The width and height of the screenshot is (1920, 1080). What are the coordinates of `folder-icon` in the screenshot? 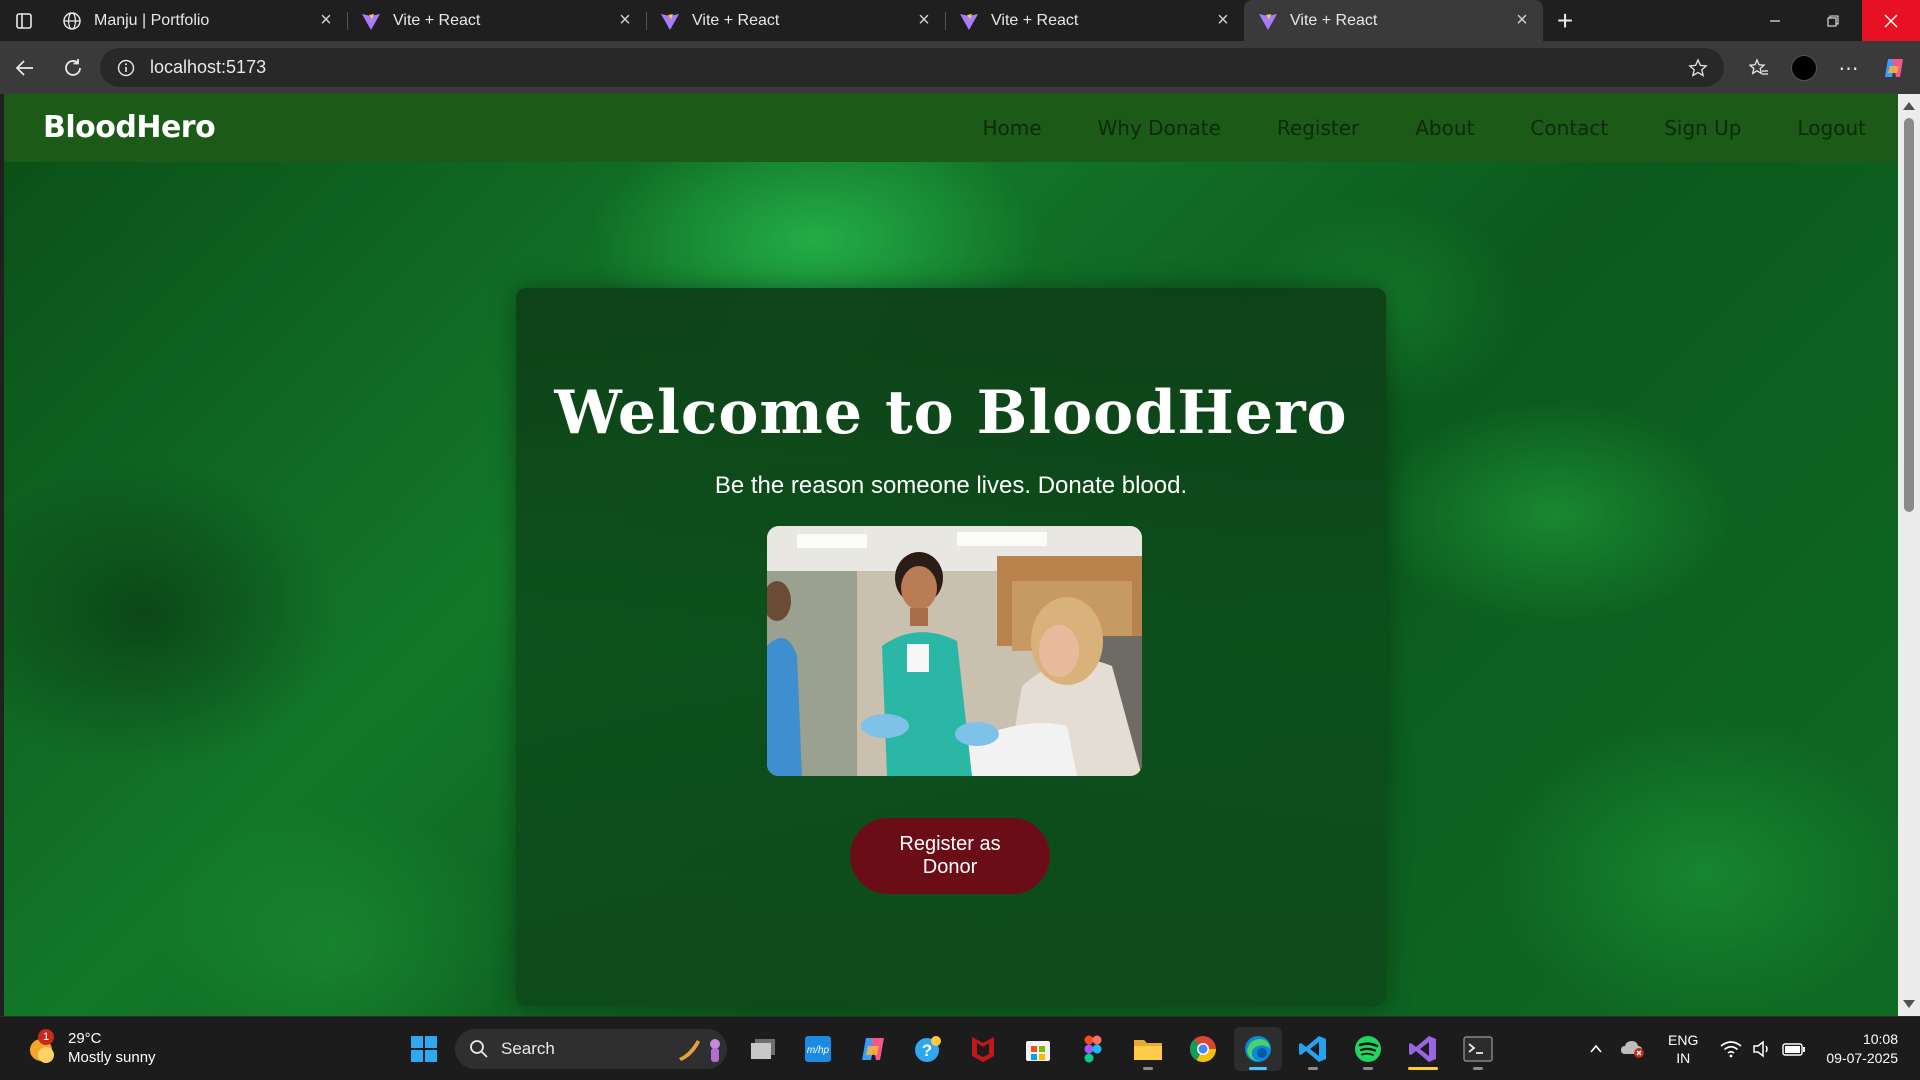 It's located at (1148, 1049).